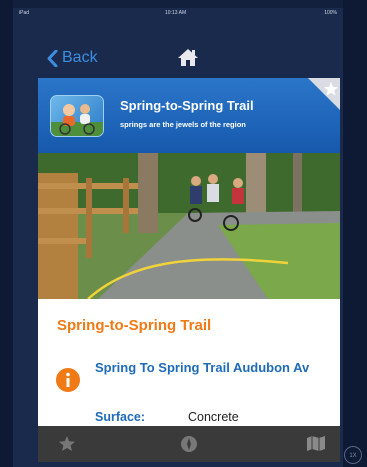 The width and height of the screenshot is (367, 467). Describe the element at coordinates (353, 455) in the screenshot. I see `zoom-badge: 1X` at that location.